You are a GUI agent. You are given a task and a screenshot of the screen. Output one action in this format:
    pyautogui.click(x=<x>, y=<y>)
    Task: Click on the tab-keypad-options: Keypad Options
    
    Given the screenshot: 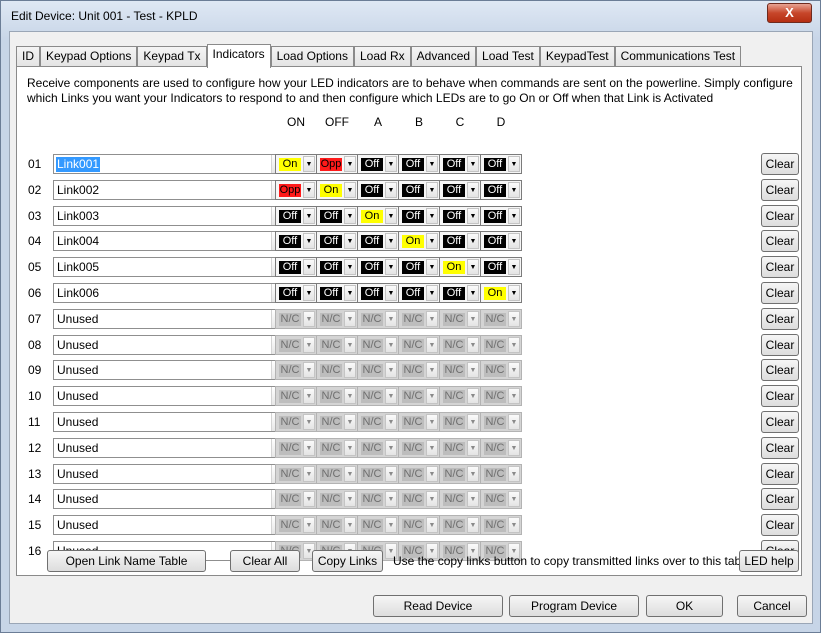 What is the action you would take?
    pyautogui.click(x=89, y=56)
    